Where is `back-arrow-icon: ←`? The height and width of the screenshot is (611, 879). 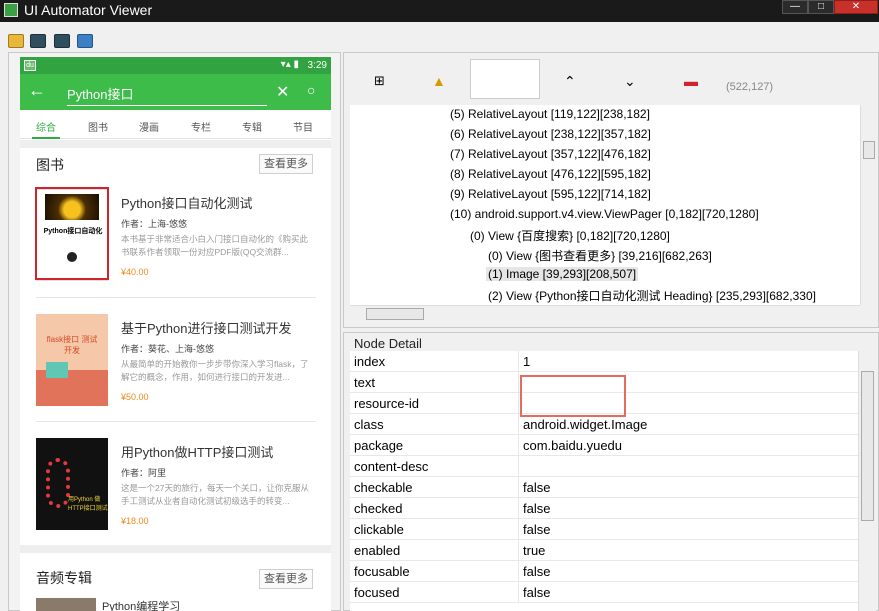
back-arrow-icon: ← is located at coordinates (37, 90).